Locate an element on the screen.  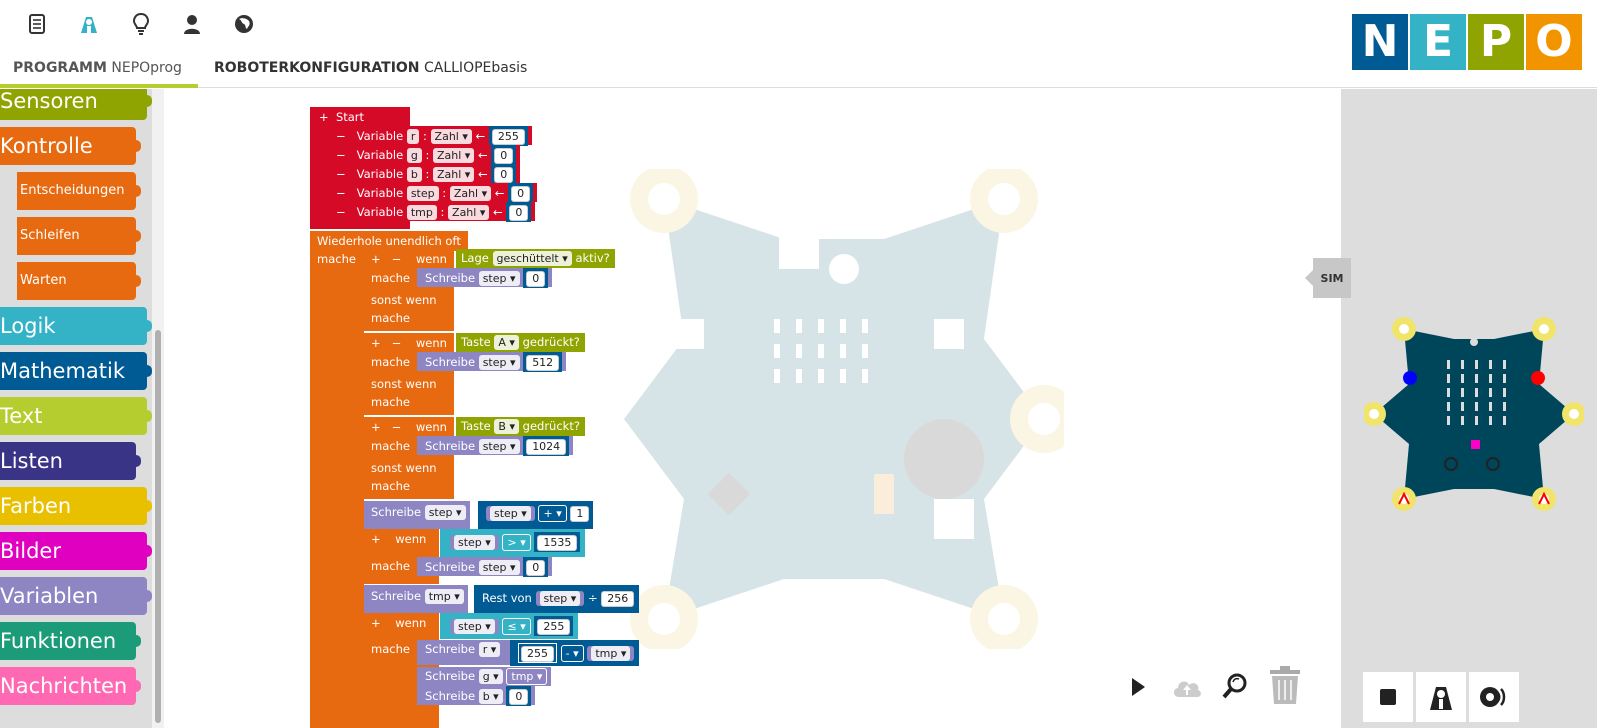
button-b is located at coordinates (1538, 378).